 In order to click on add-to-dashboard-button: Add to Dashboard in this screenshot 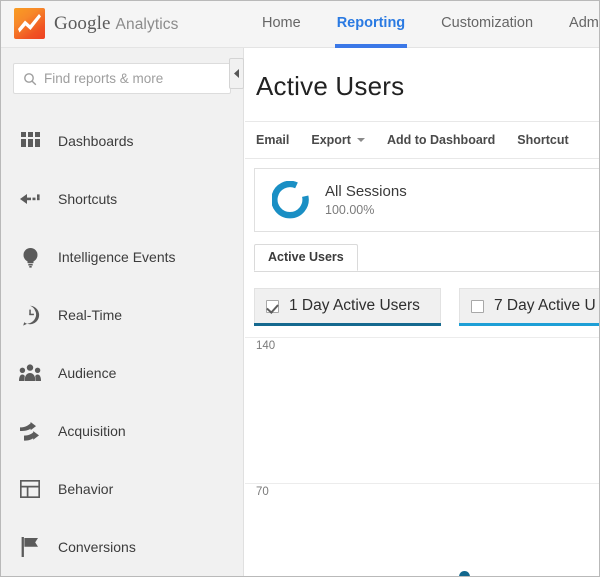, I will do `click(441, 140)`.